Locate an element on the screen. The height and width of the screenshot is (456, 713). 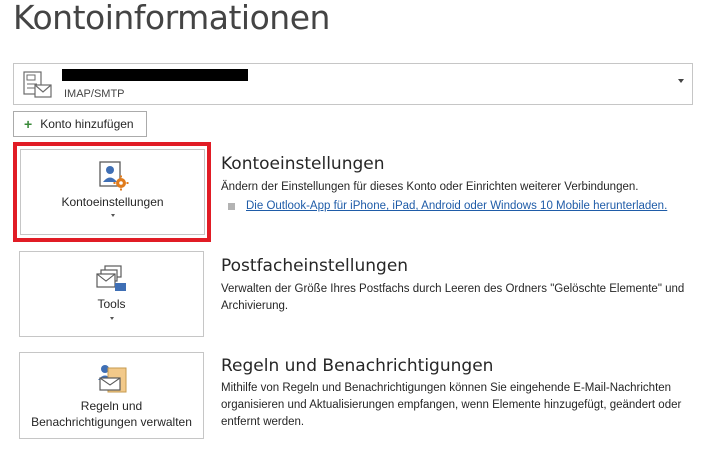
add-account-button: + Konto hinzufügen is located at coordinates (80, 124).